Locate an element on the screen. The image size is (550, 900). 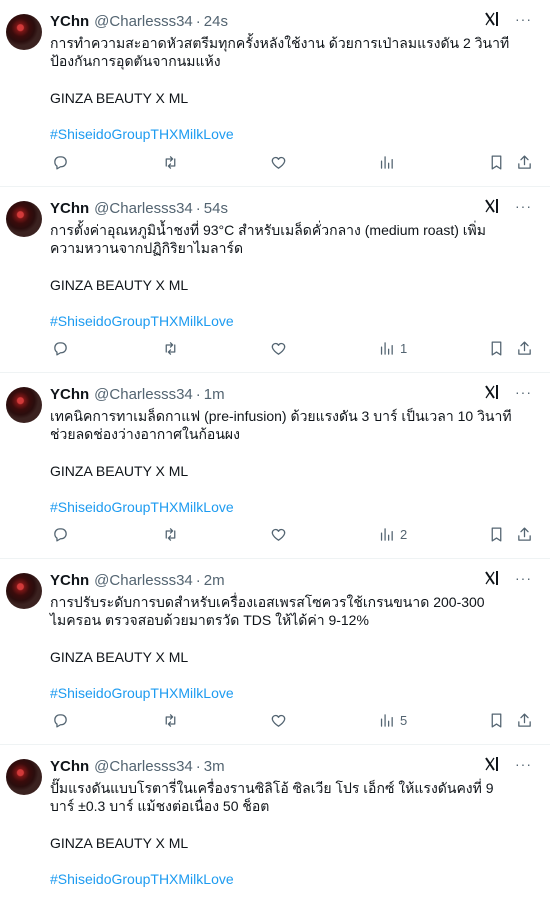
views-count: 5 is located at coordinates (404, 720).